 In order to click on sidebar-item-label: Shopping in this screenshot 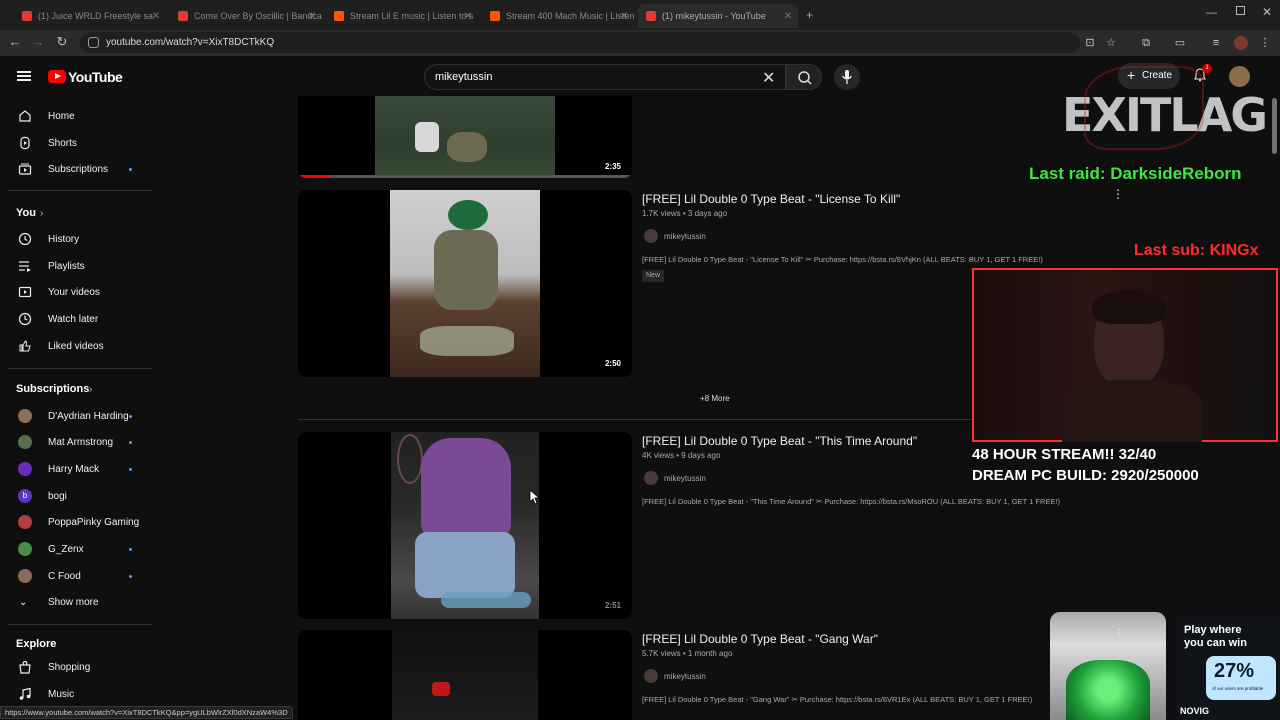, I will do `click(69, 667)`.